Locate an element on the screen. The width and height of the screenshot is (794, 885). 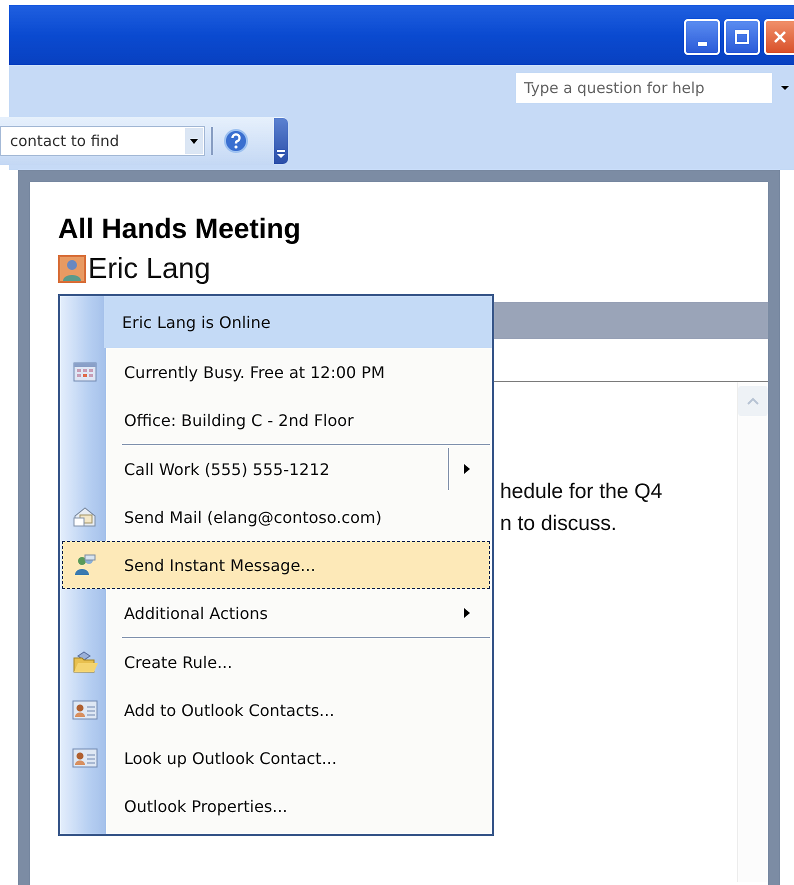
message-text: n to discuss. is located at coordinates (559, 524).